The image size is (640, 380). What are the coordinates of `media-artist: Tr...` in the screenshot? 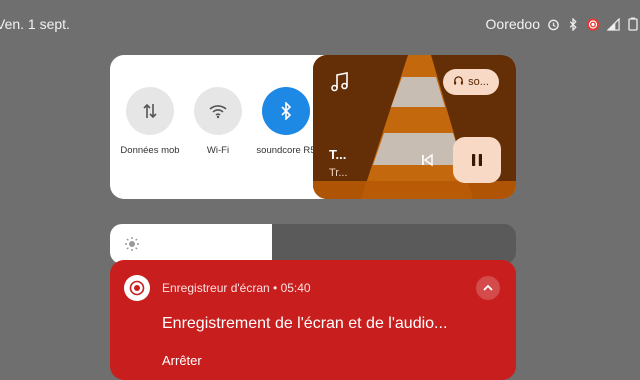 It's located at (338, 173).